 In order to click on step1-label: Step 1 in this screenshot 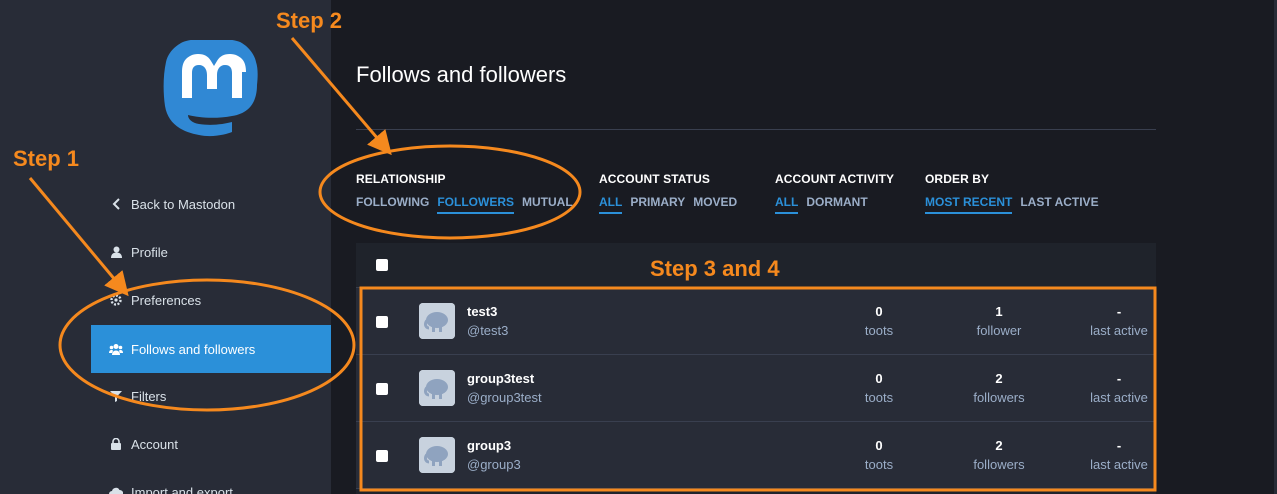, I will do `click(46, 158)`.